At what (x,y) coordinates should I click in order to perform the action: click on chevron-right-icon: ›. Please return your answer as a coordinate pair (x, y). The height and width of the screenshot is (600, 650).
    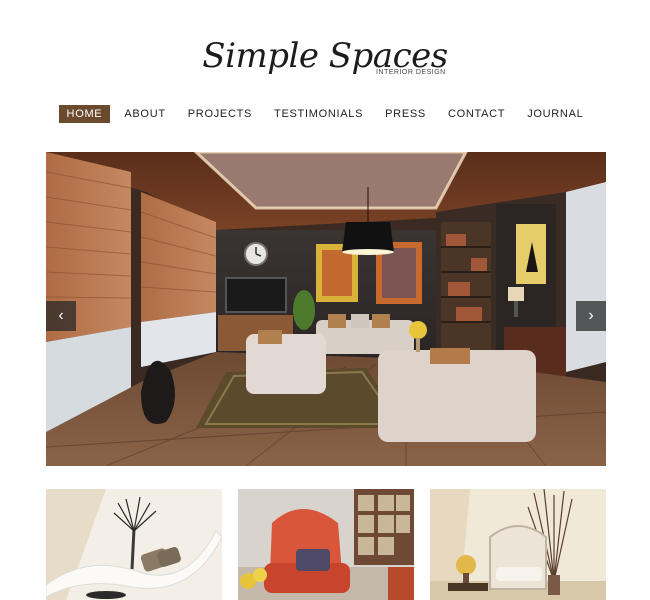
    Looking at the image, I should click on (591, 315).